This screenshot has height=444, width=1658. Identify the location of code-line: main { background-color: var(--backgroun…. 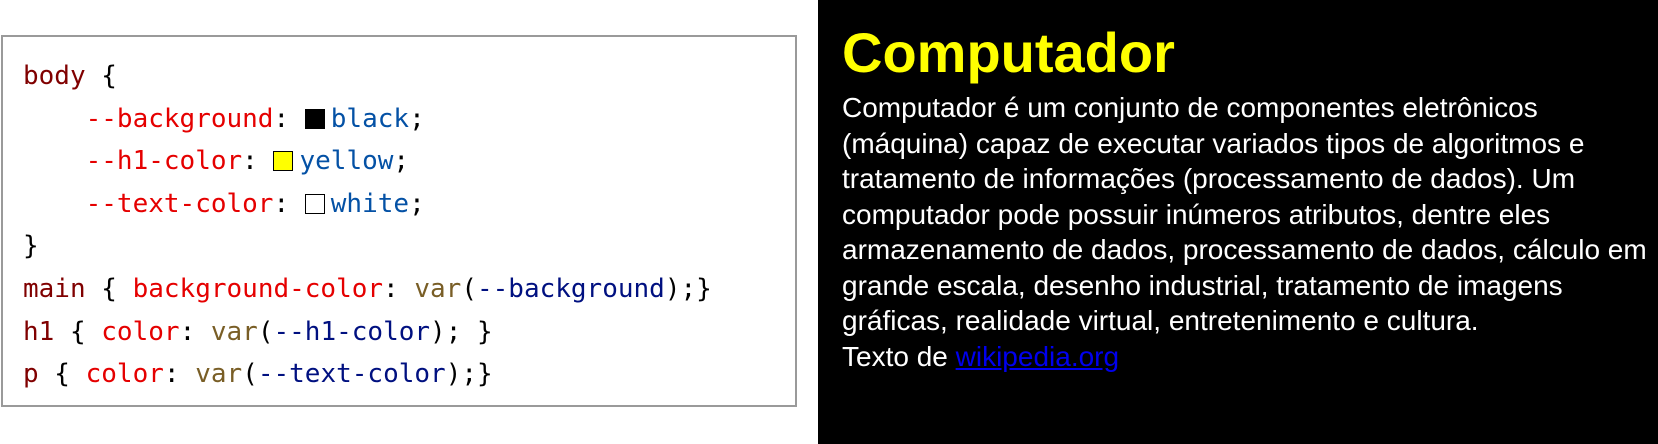
(367, 289).